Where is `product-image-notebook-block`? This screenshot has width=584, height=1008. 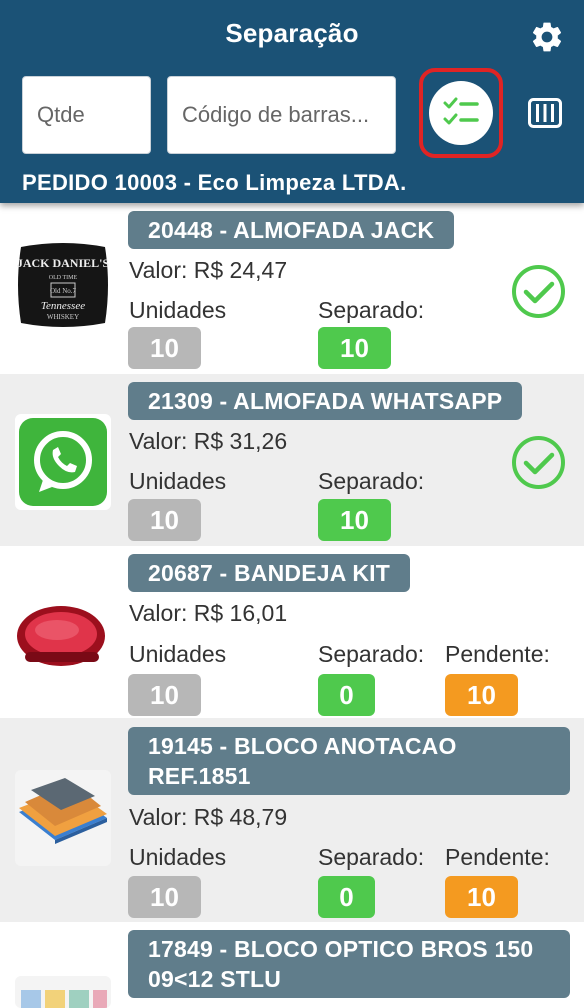
product-image-notebook-block is located at coordinates (63, 818).